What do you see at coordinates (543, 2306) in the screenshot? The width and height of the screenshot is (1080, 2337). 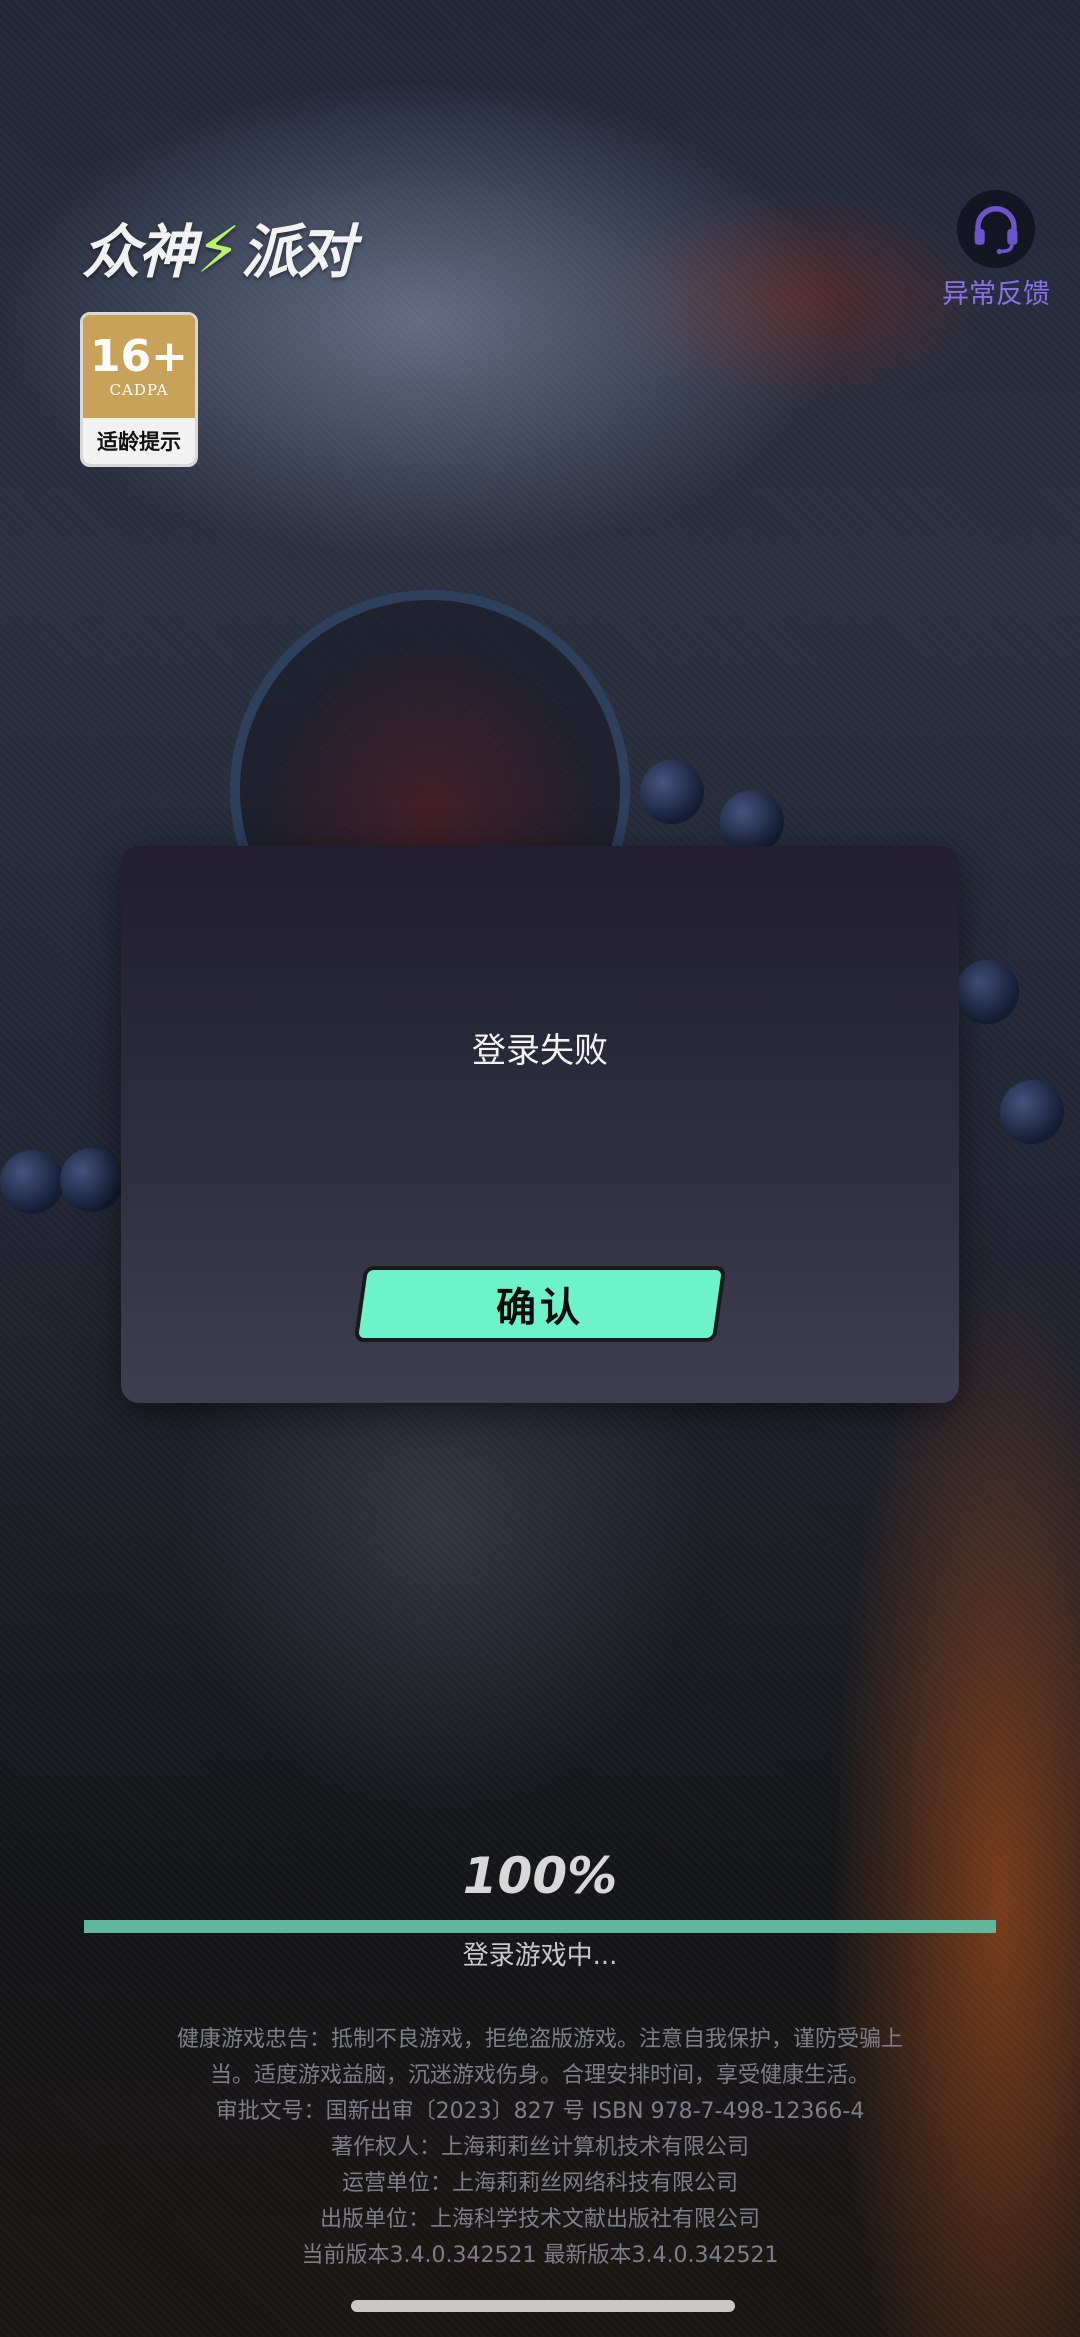 I see `home-indicator` at bounding box center [543, 2306].